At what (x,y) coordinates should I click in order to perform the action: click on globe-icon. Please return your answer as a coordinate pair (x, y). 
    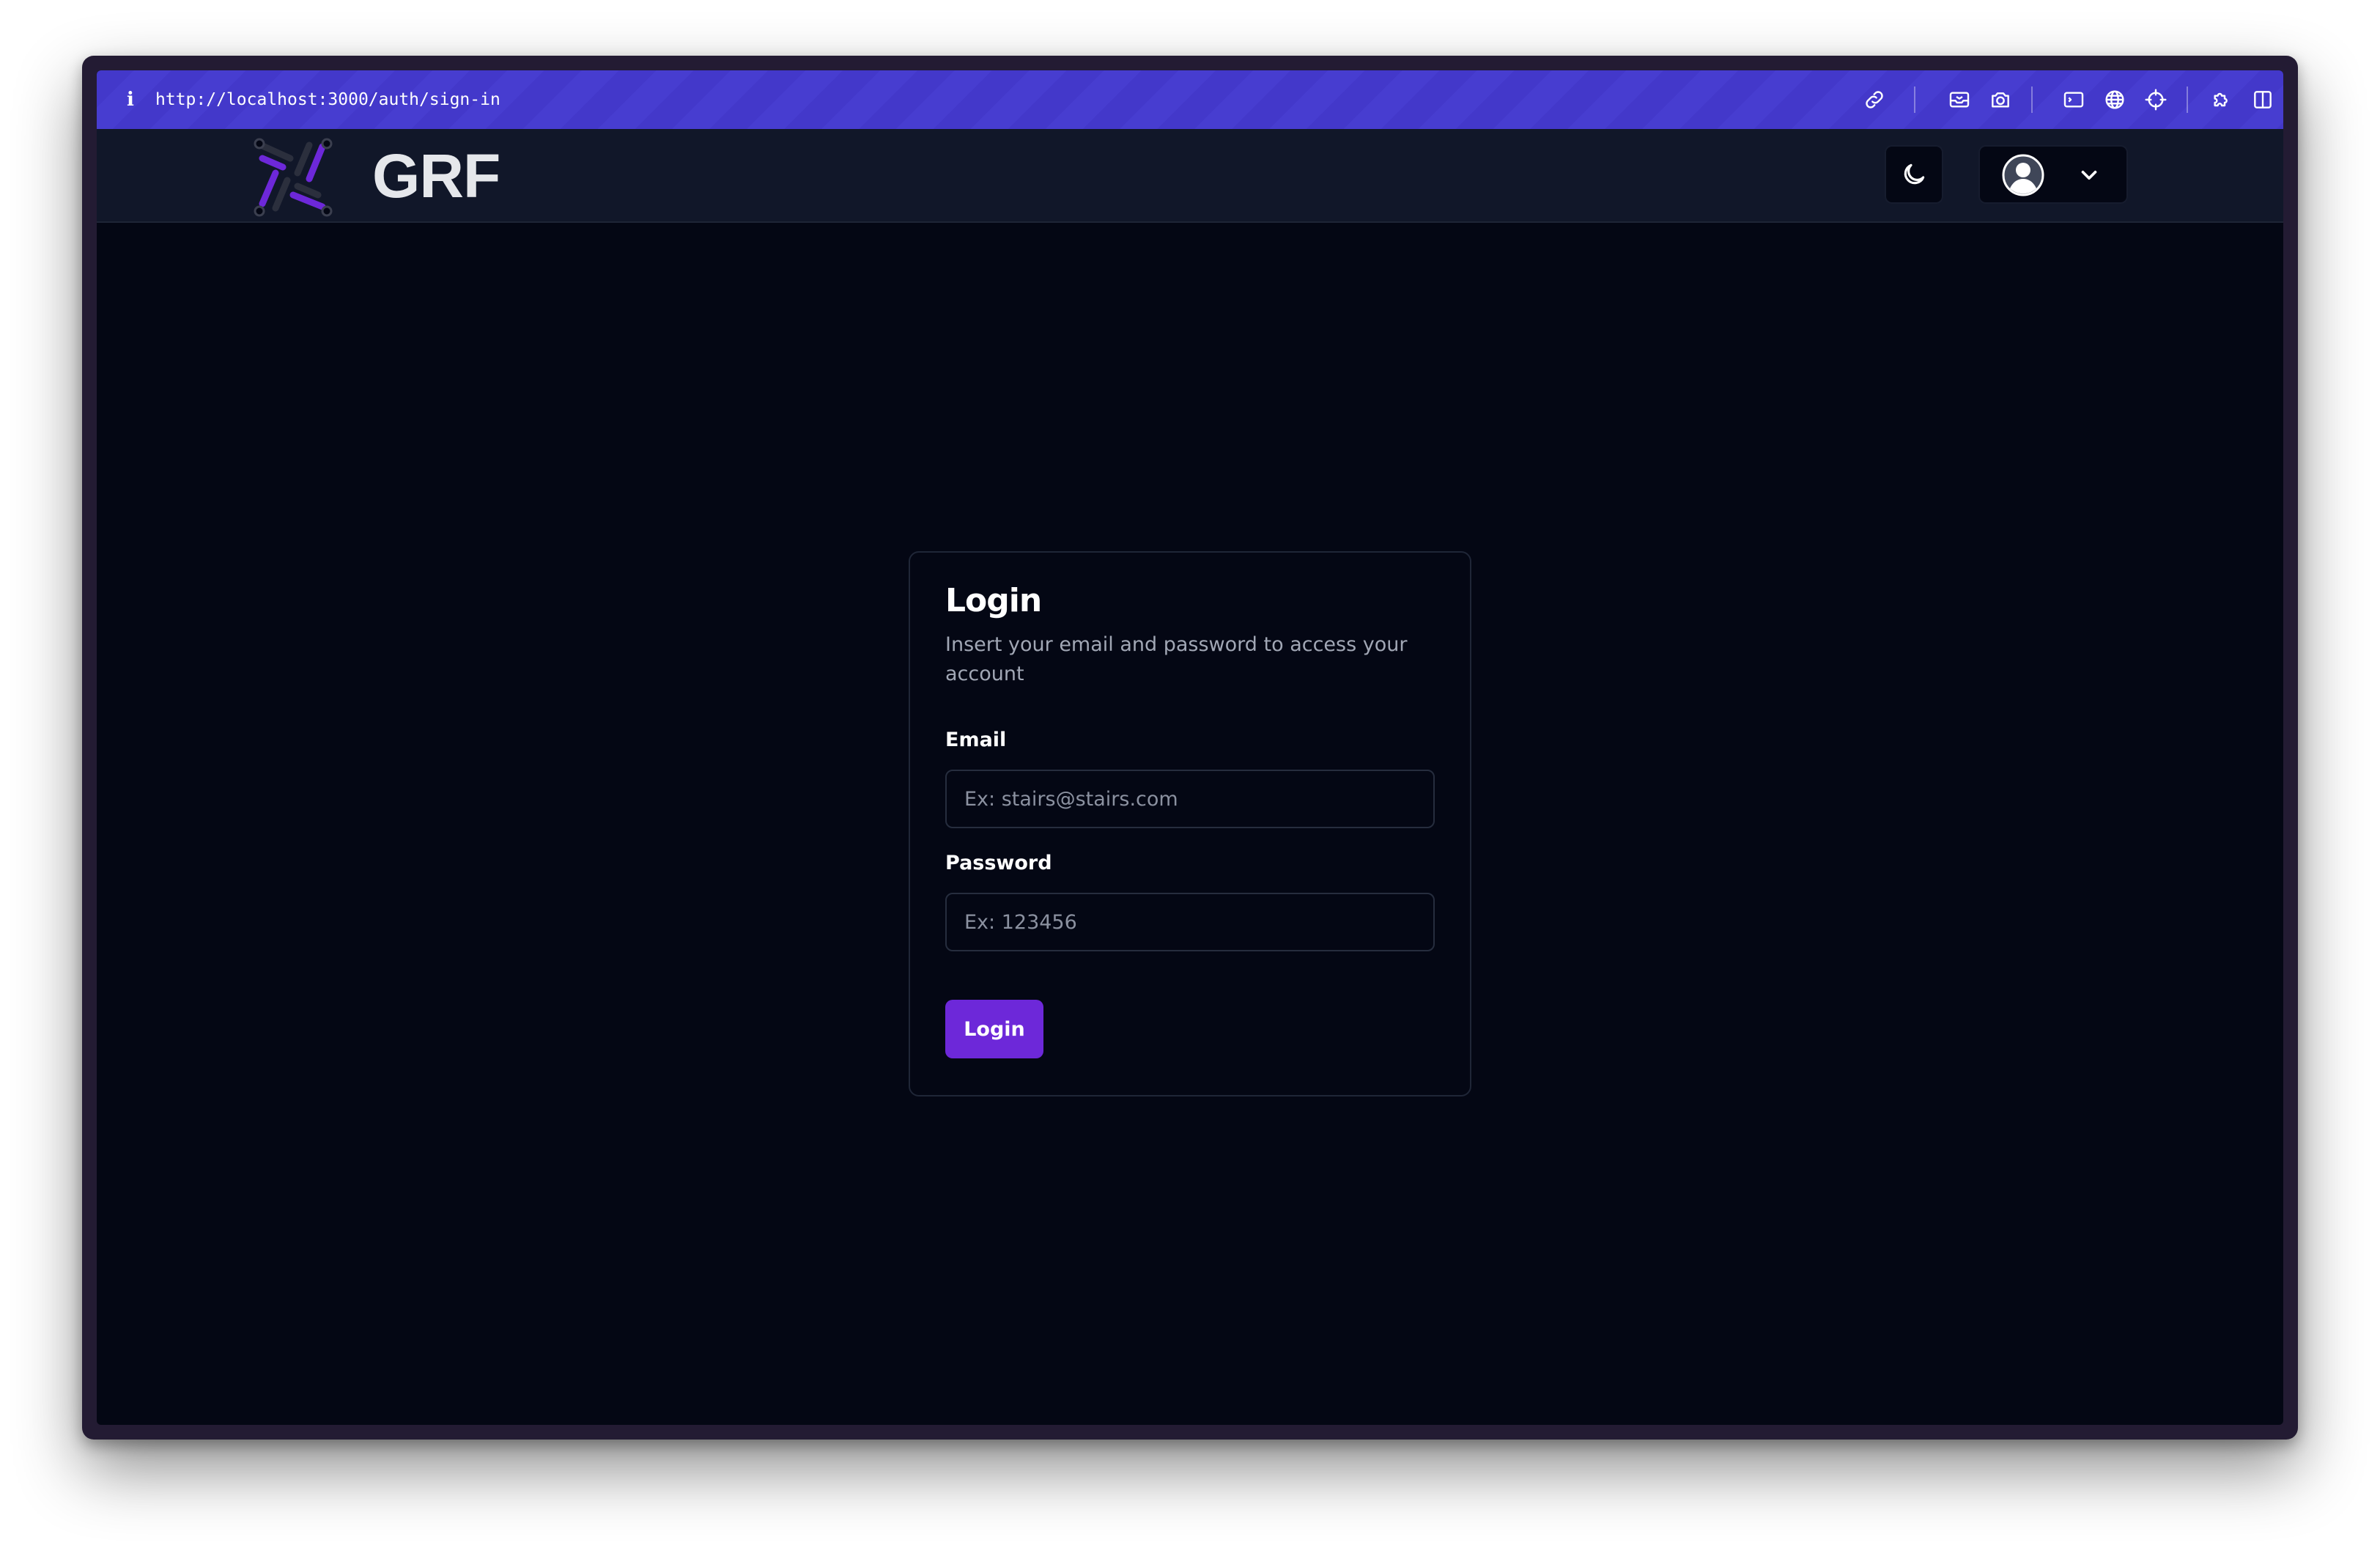
    Looking at the image, I should click on (2114, 99).